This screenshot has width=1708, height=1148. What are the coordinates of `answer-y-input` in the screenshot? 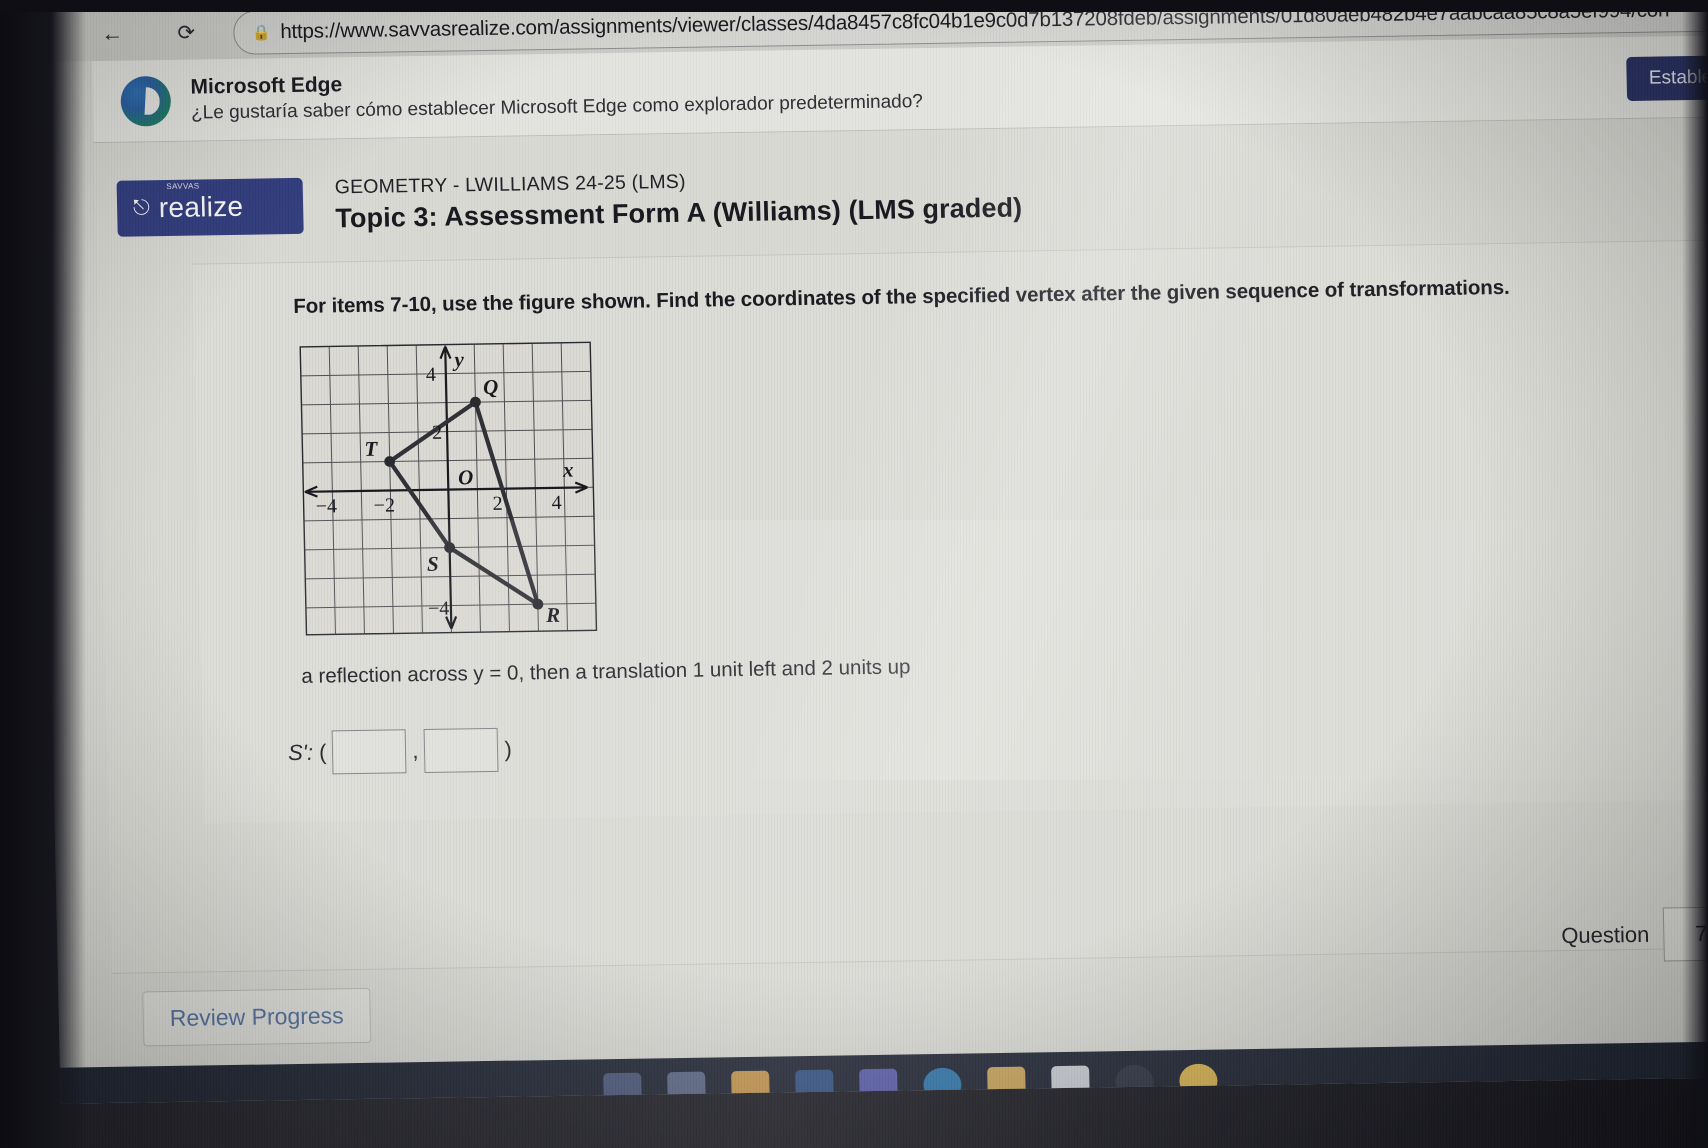 It's located at (461, 750).